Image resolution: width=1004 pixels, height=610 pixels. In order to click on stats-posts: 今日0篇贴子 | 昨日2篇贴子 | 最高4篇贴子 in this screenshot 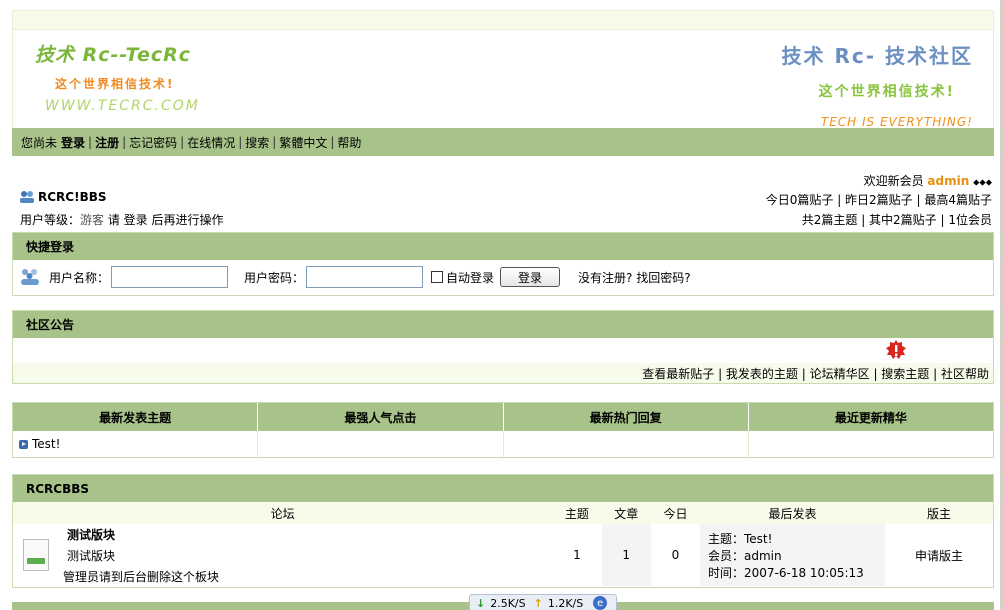, I will do `click(878, 200)`.